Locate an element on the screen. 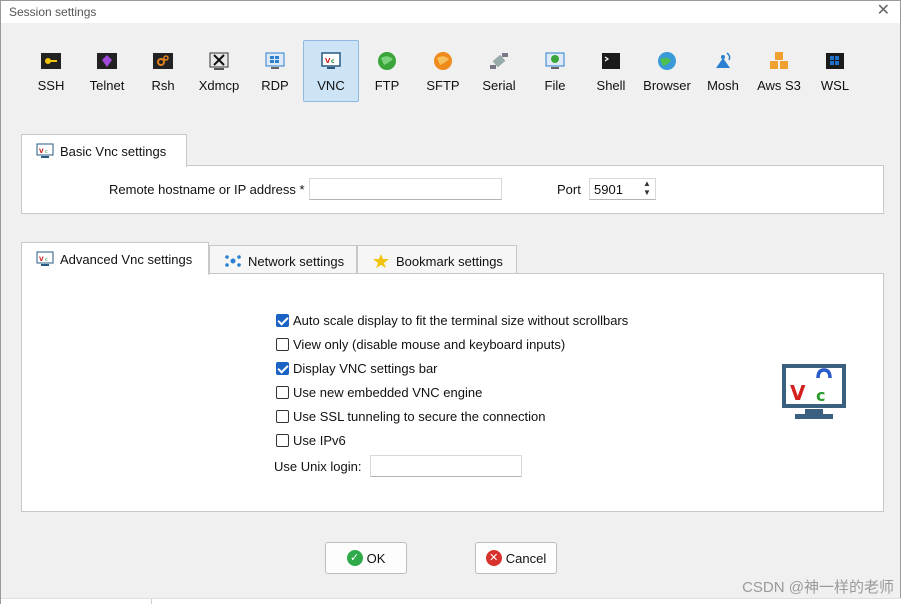 The image size is (901, 604). tab-network-settings: Network settings is located at coordinates (283, 260).